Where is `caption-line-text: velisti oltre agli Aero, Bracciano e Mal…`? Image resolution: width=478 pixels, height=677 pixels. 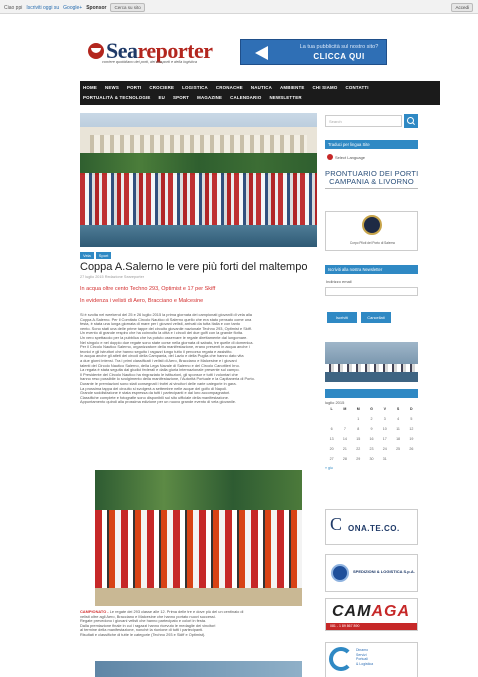 caption-line-text: velisti oltre agli Aero, Bracciano e Mal… is located at coordinates (148, 616).